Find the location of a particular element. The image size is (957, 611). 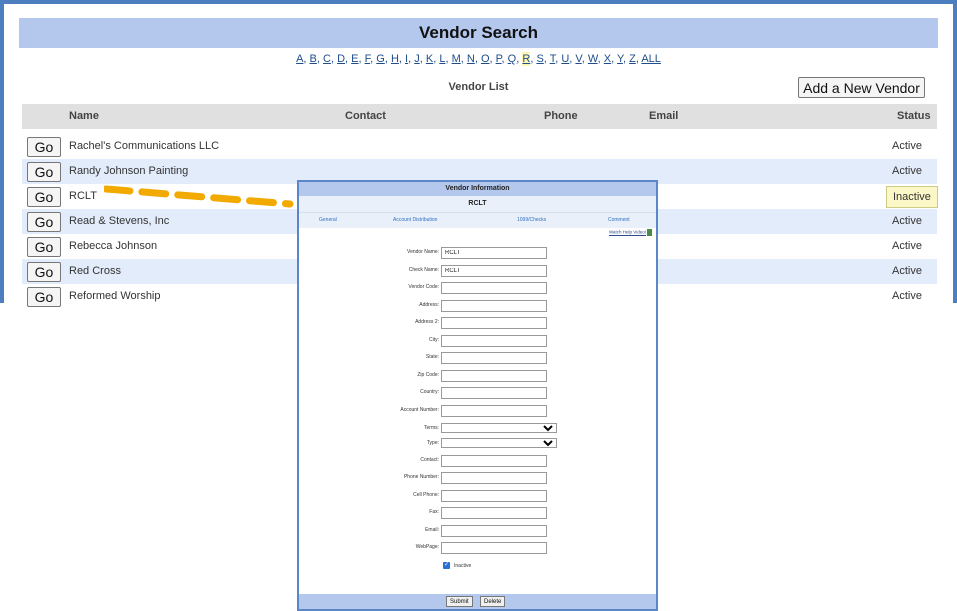

field-label: Cell Phone: is located at coordinates (426, 495).